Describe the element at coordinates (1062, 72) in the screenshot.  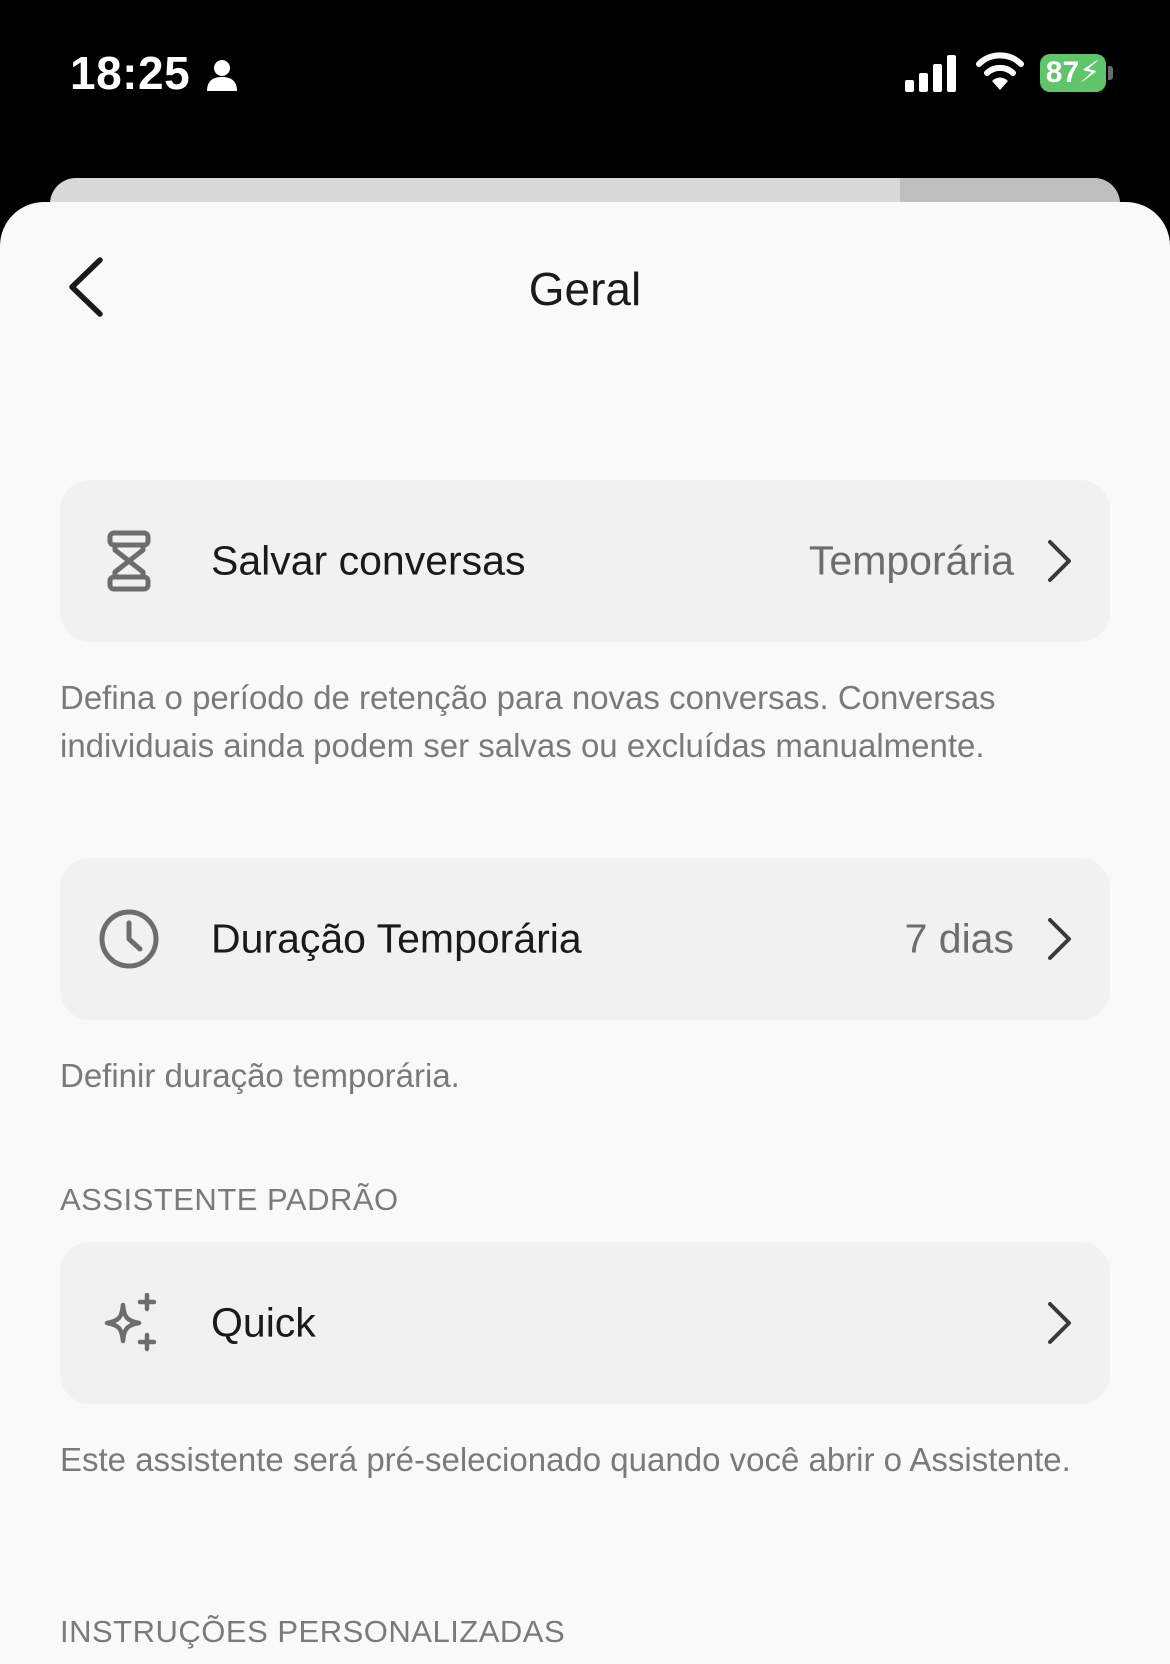
I see `battery-level: 87` at that location.